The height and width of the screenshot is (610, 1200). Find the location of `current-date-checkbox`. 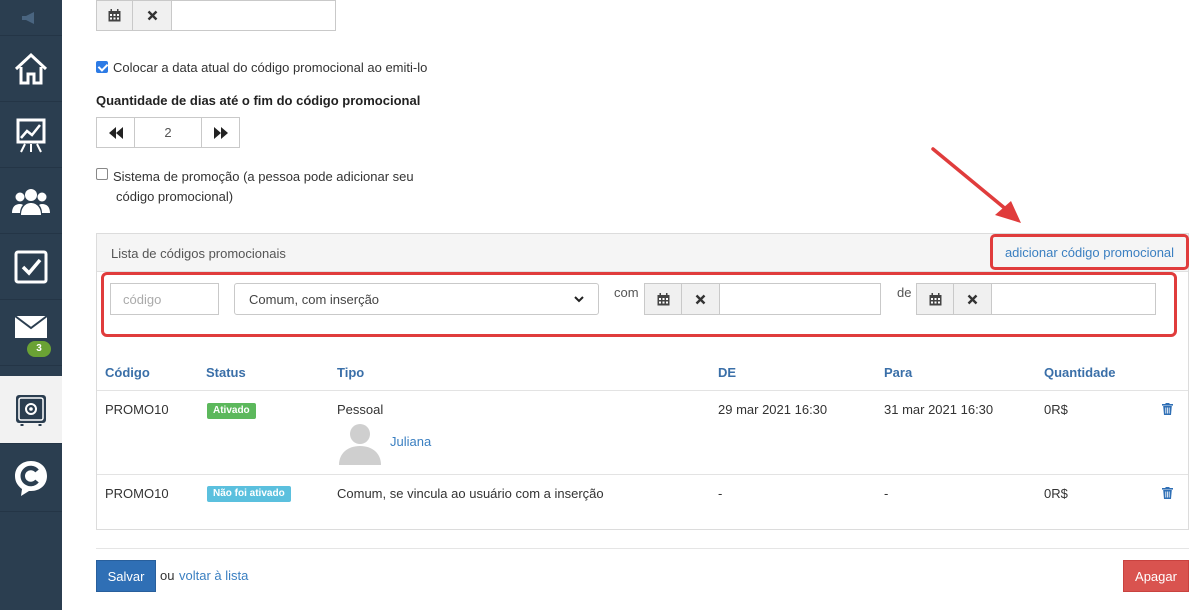

current-date-checkbox is located at coordinates (102, 67).